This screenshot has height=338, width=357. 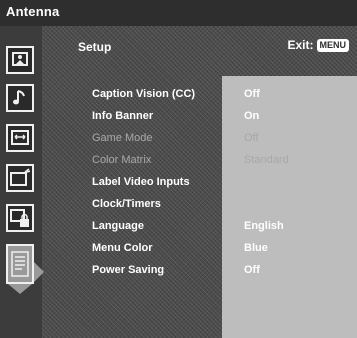 I want to click on menu-item-label: Clock/Timers, so click(x=126, y=204).